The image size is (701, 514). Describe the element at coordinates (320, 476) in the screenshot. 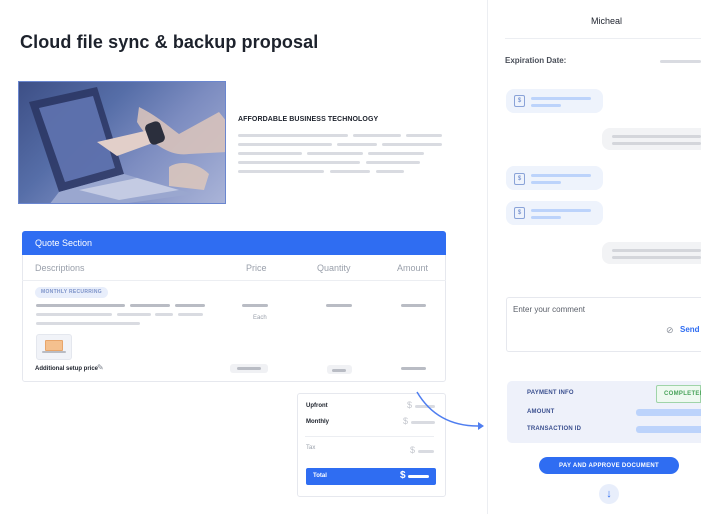

I see `total-label: Total` at that location.